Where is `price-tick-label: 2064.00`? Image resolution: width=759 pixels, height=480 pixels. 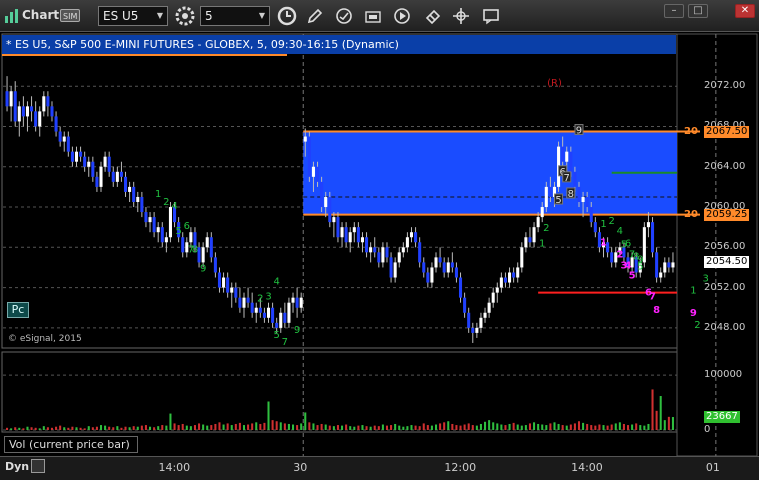
price-tick-label: 2064.00 is located at coordinates (725, 166).